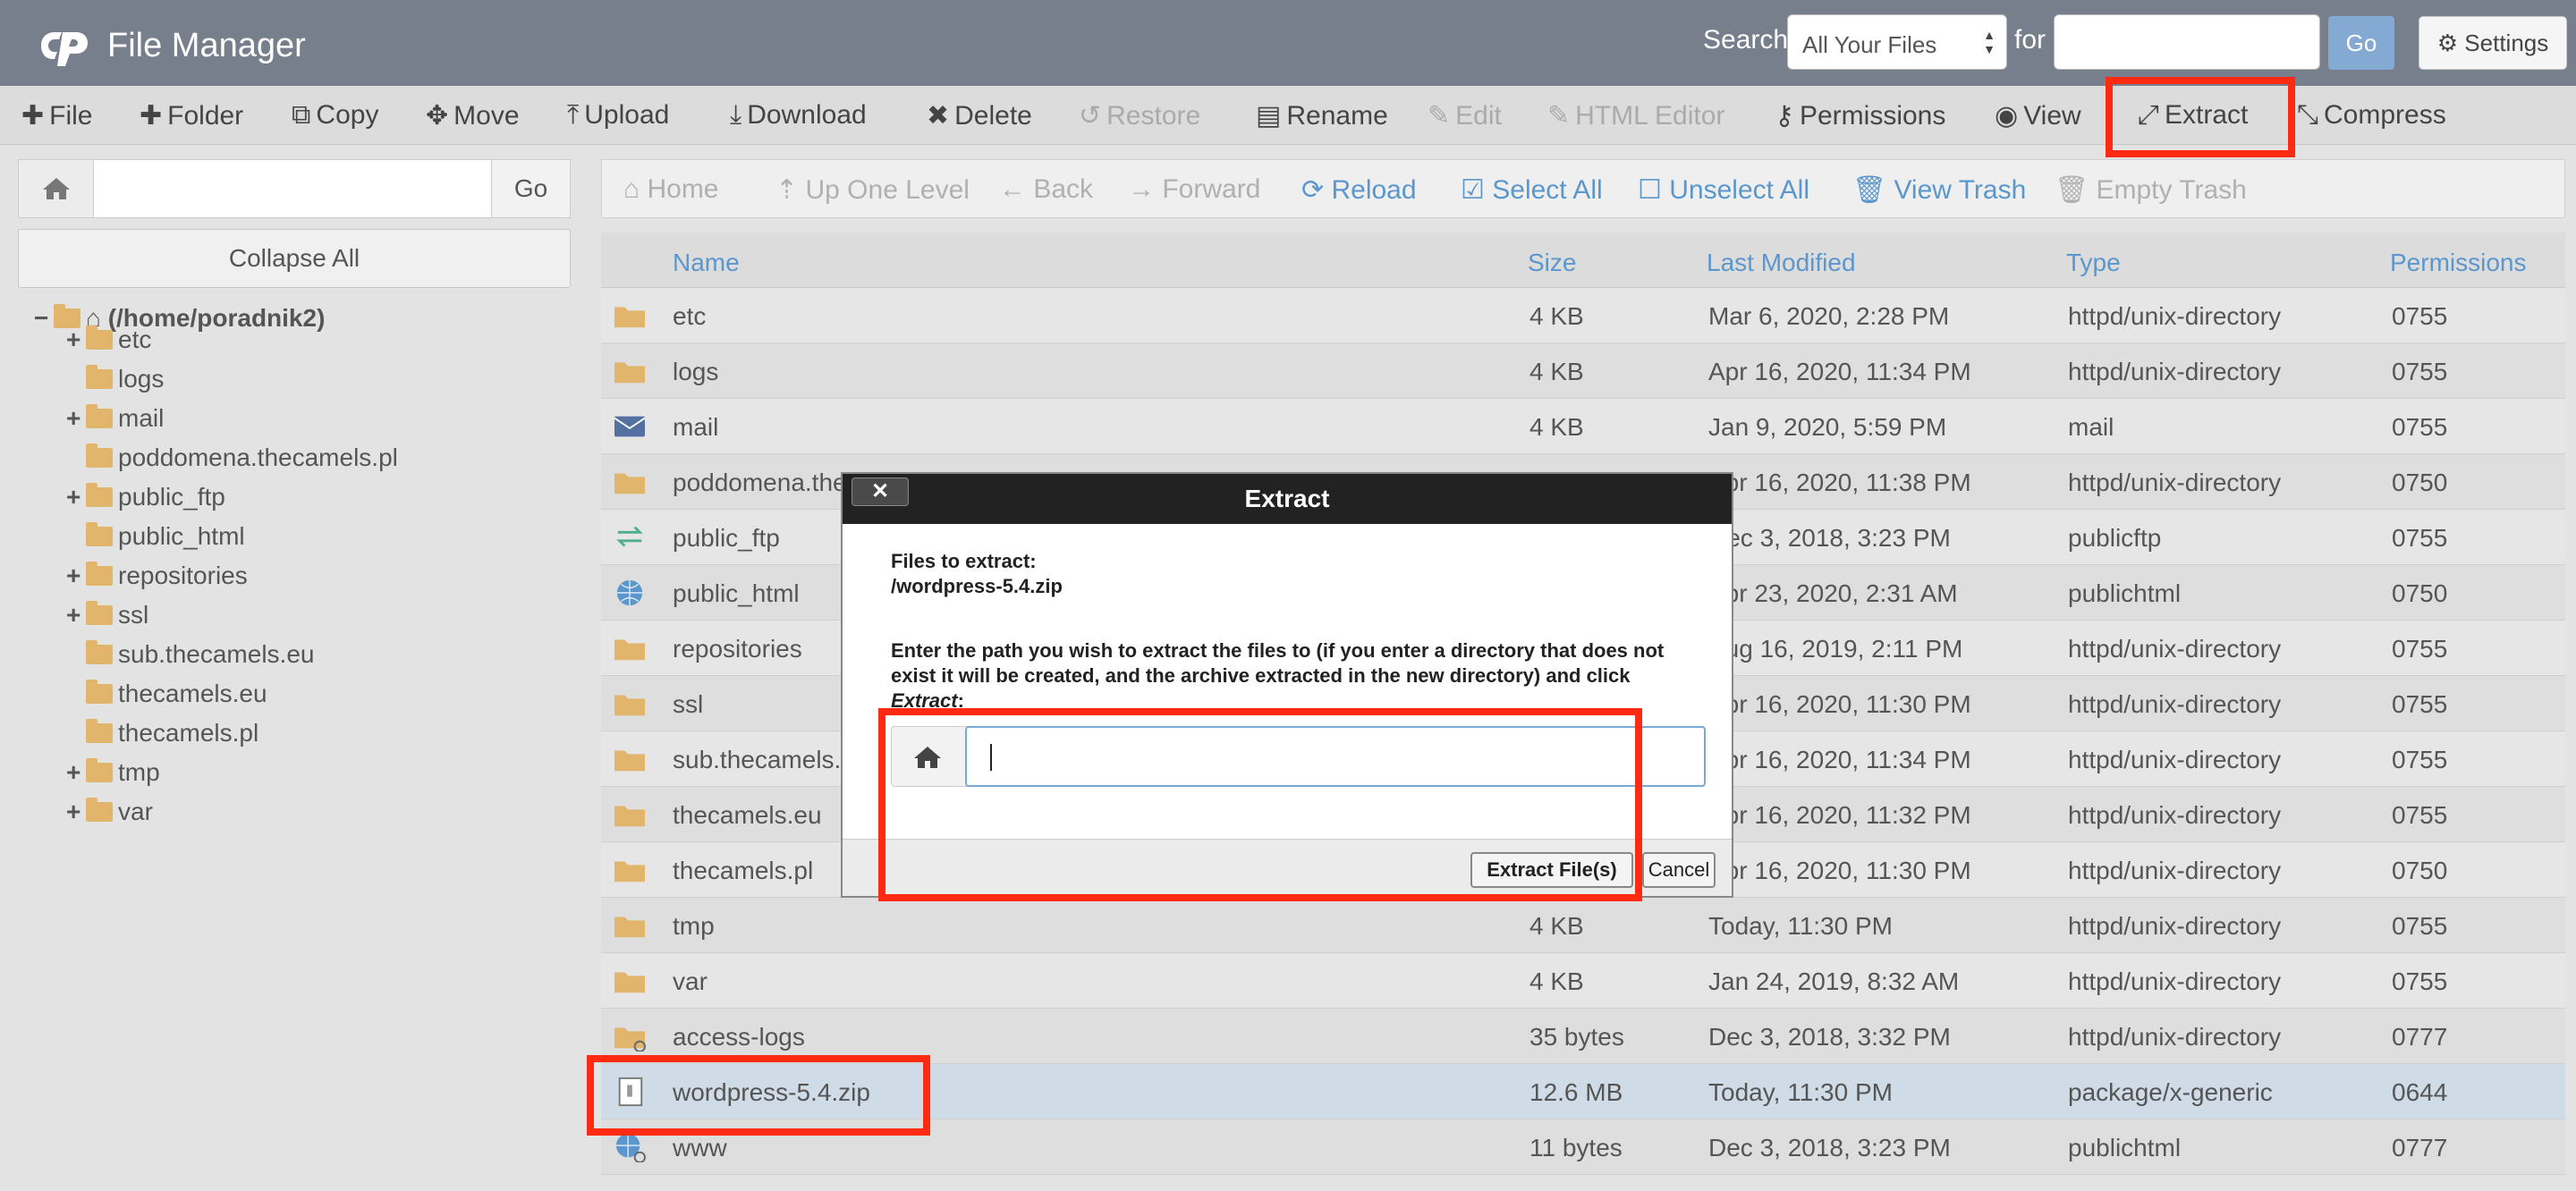 This screenshot has height=1191, width=2576. What do you see at coordinates (630, 1039) in the screenshot?
I see `folder-link-icon` at bounding box center [630, 1039].